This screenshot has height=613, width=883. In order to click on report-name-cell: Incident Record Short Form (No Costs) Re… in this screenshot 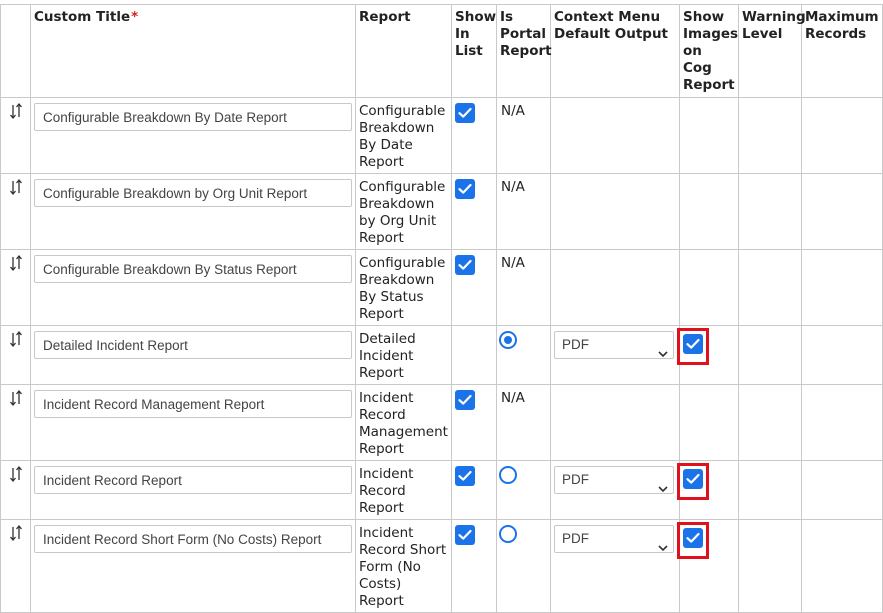, I will do `click(403, 566)`.